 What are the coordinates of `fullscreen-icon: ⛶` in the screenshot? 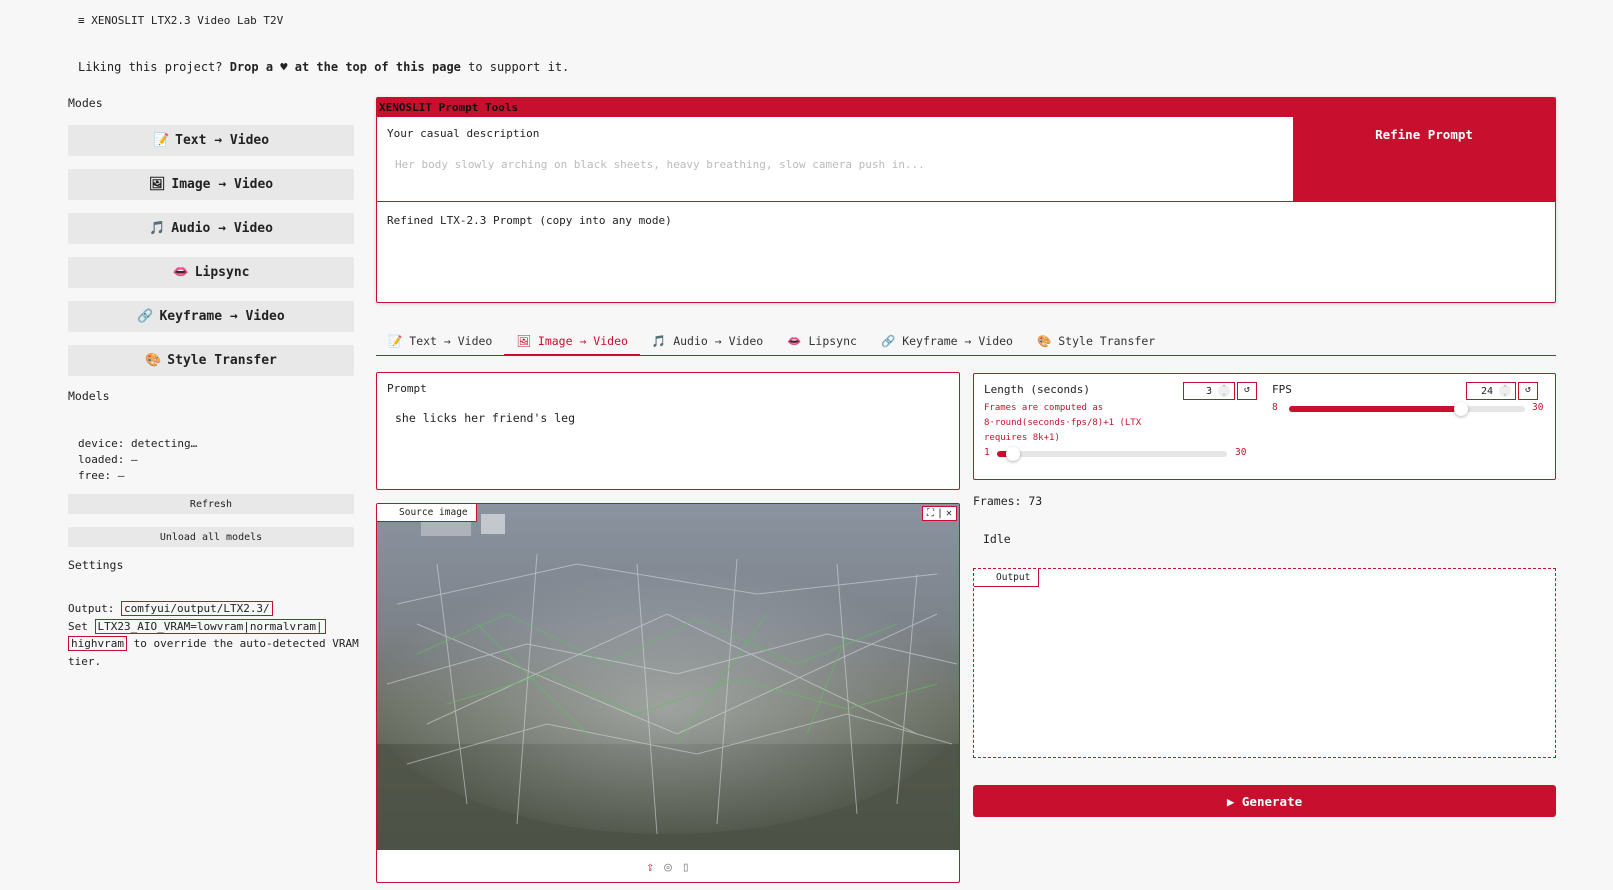 It's located at (930, 513).